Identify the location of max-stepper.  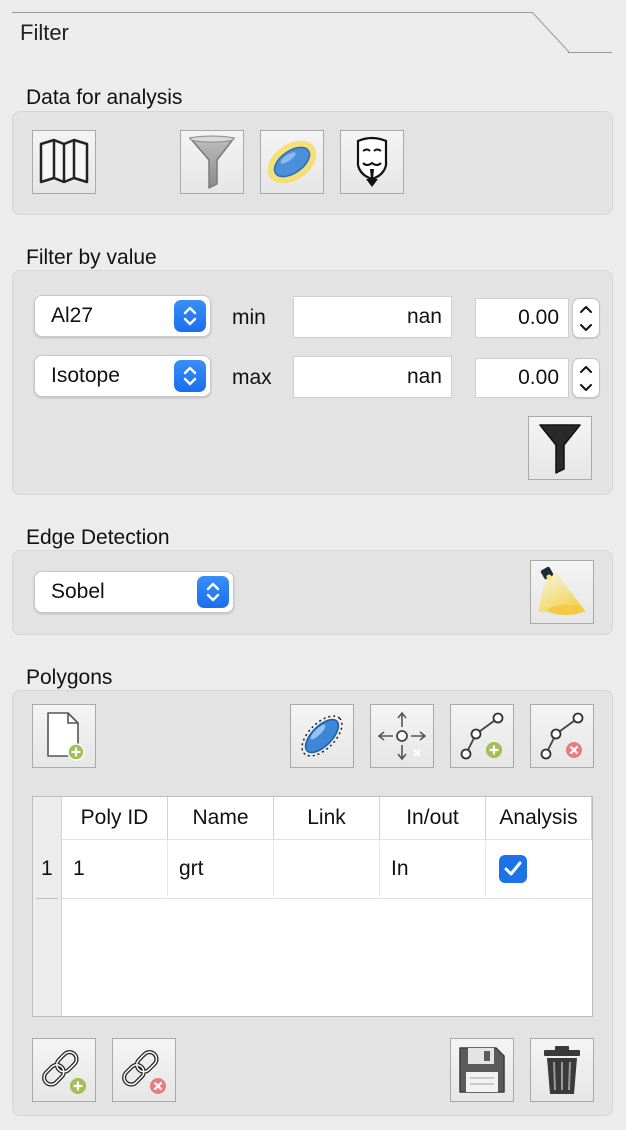
(586, 378).